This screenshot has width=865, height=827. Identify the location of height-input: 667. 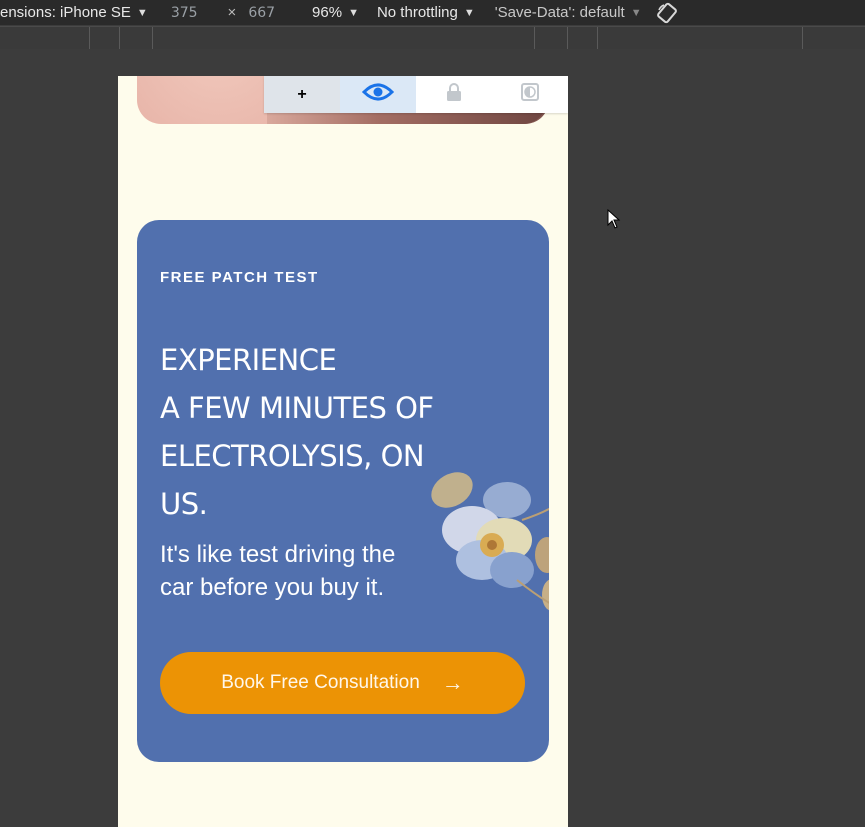
(261, 13).